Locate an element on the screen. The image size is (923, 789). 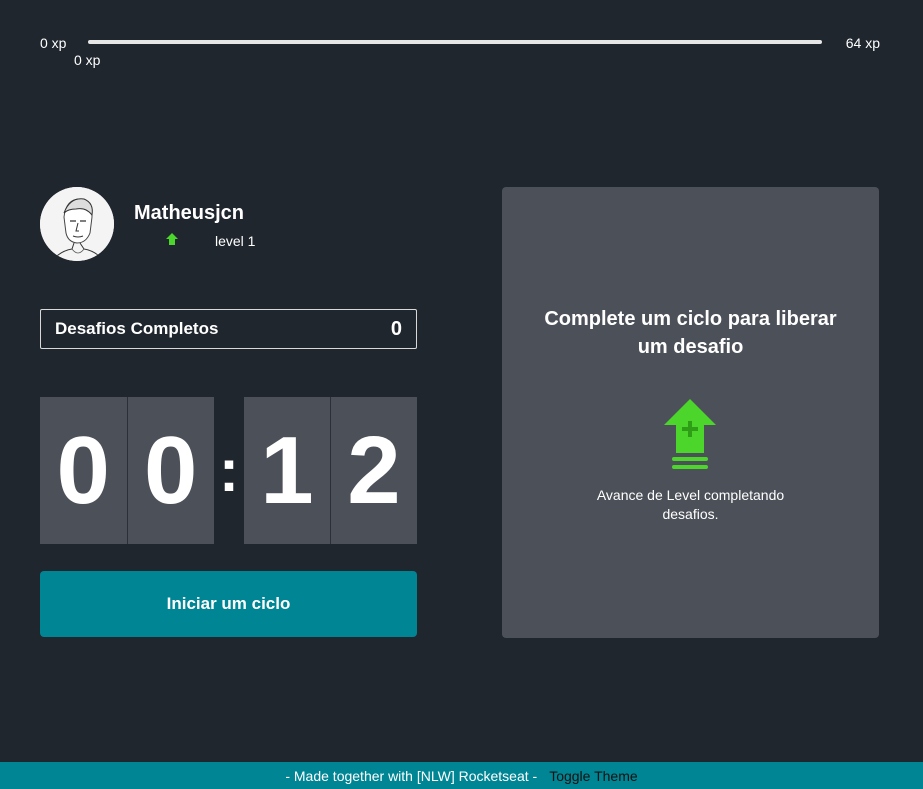
minute-digit-ones: 0 is located at coordinates (170, 470).